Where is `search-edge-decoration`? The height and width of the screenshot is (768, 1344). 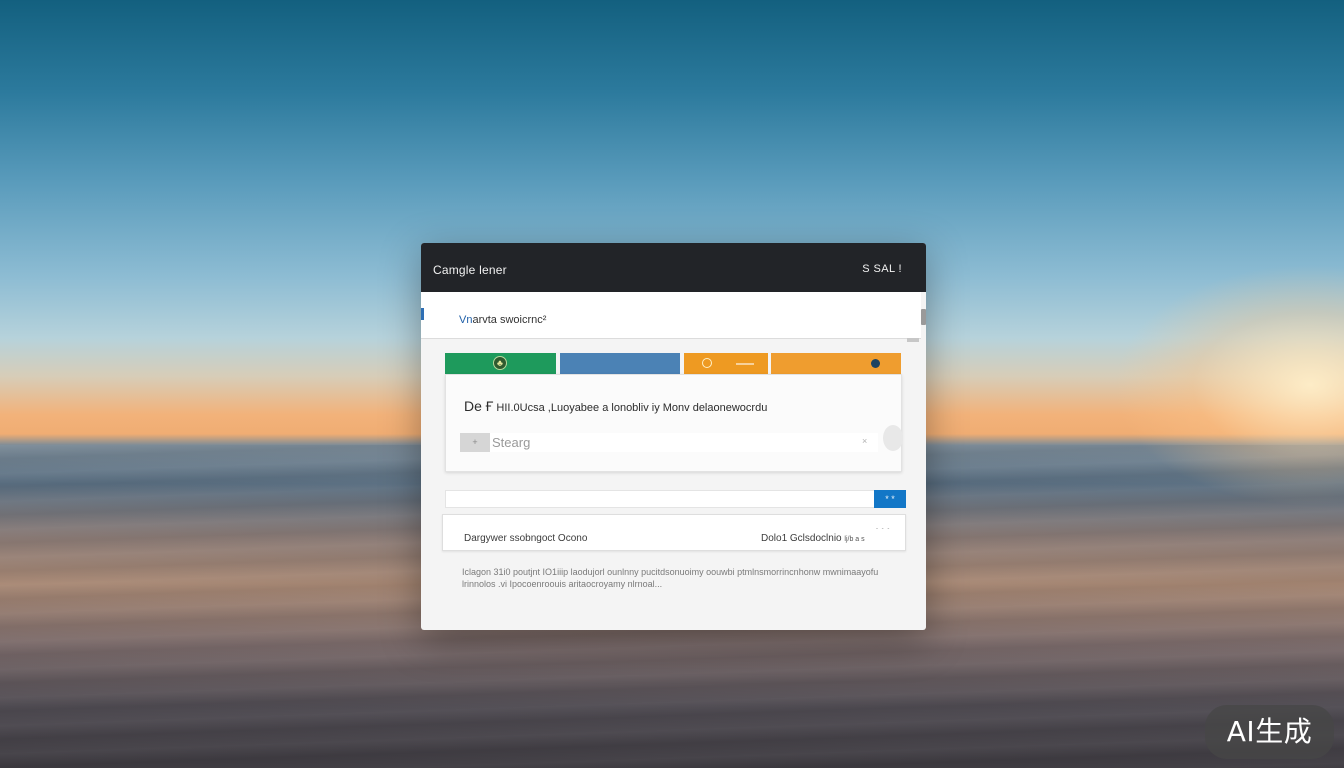
search-edge-decoration is located at coordinates (893, 438).